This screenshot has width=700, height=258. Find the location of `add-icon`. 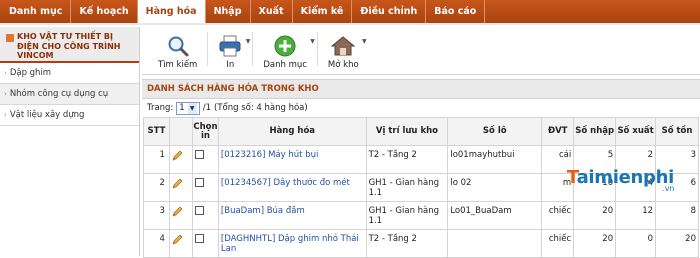

add-icon is located at coordinates (285, 46).